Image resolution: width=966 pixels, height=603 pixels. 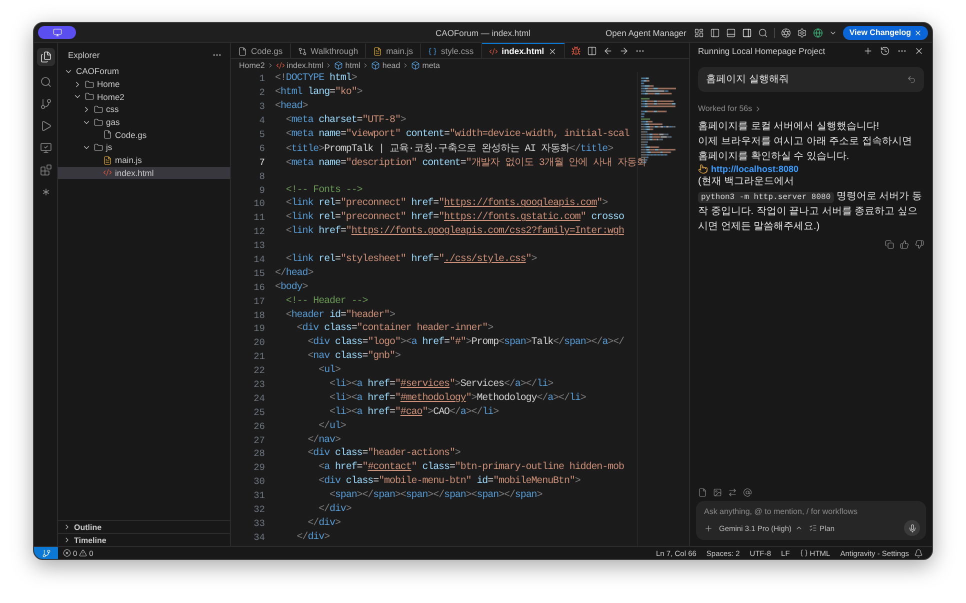 What do you see at coordinates (46, 104) in the screenshot?
I see `source-control-icon` at bounding box center [46, 104].